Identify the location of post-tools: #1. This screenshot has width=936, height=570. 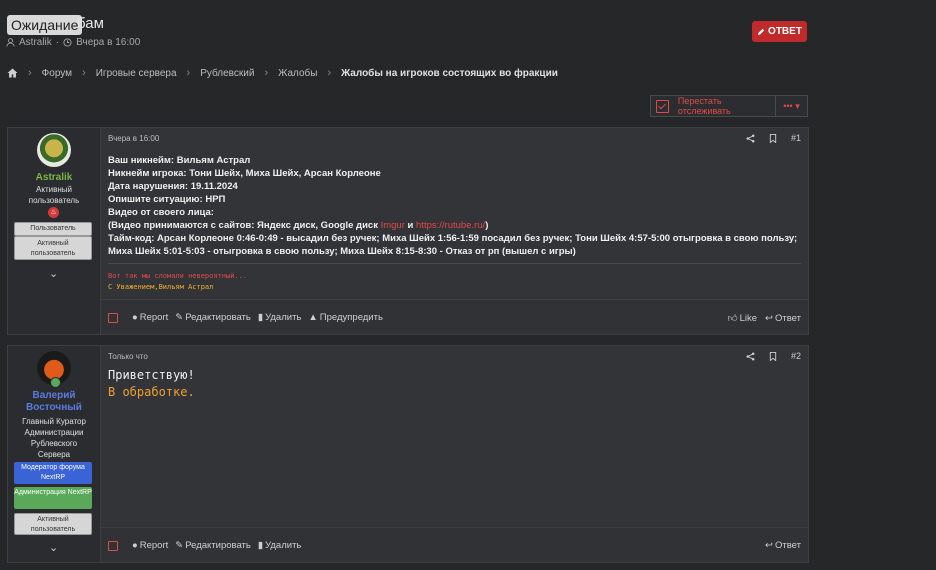
(773, 138).